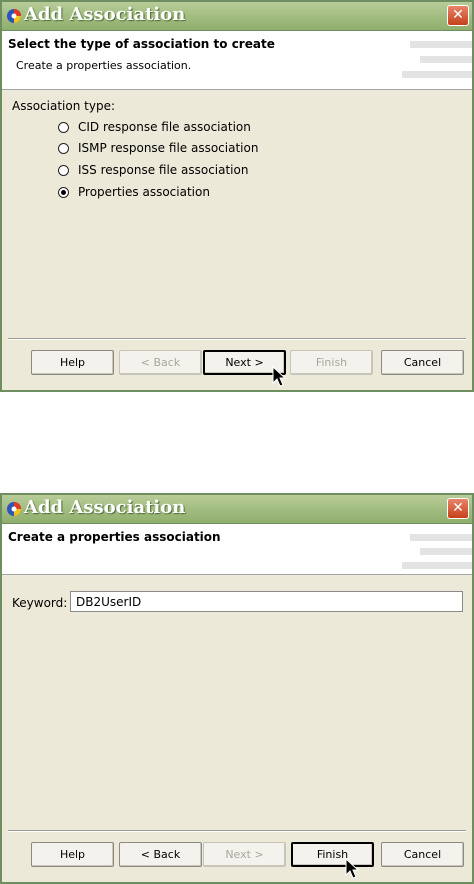  Describe the element at coordinates (114, 537) in the screenshot. I see `header-title: Create a properties association` at that location.